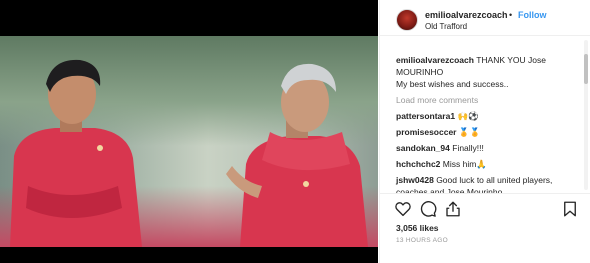 Image resolution: width=590 pixels, height=263 pixels. What do you see at coordinates (468, 116) in the screenshot?
I see `comment-text: 🙌⚽` at bounding box center [468, 116].